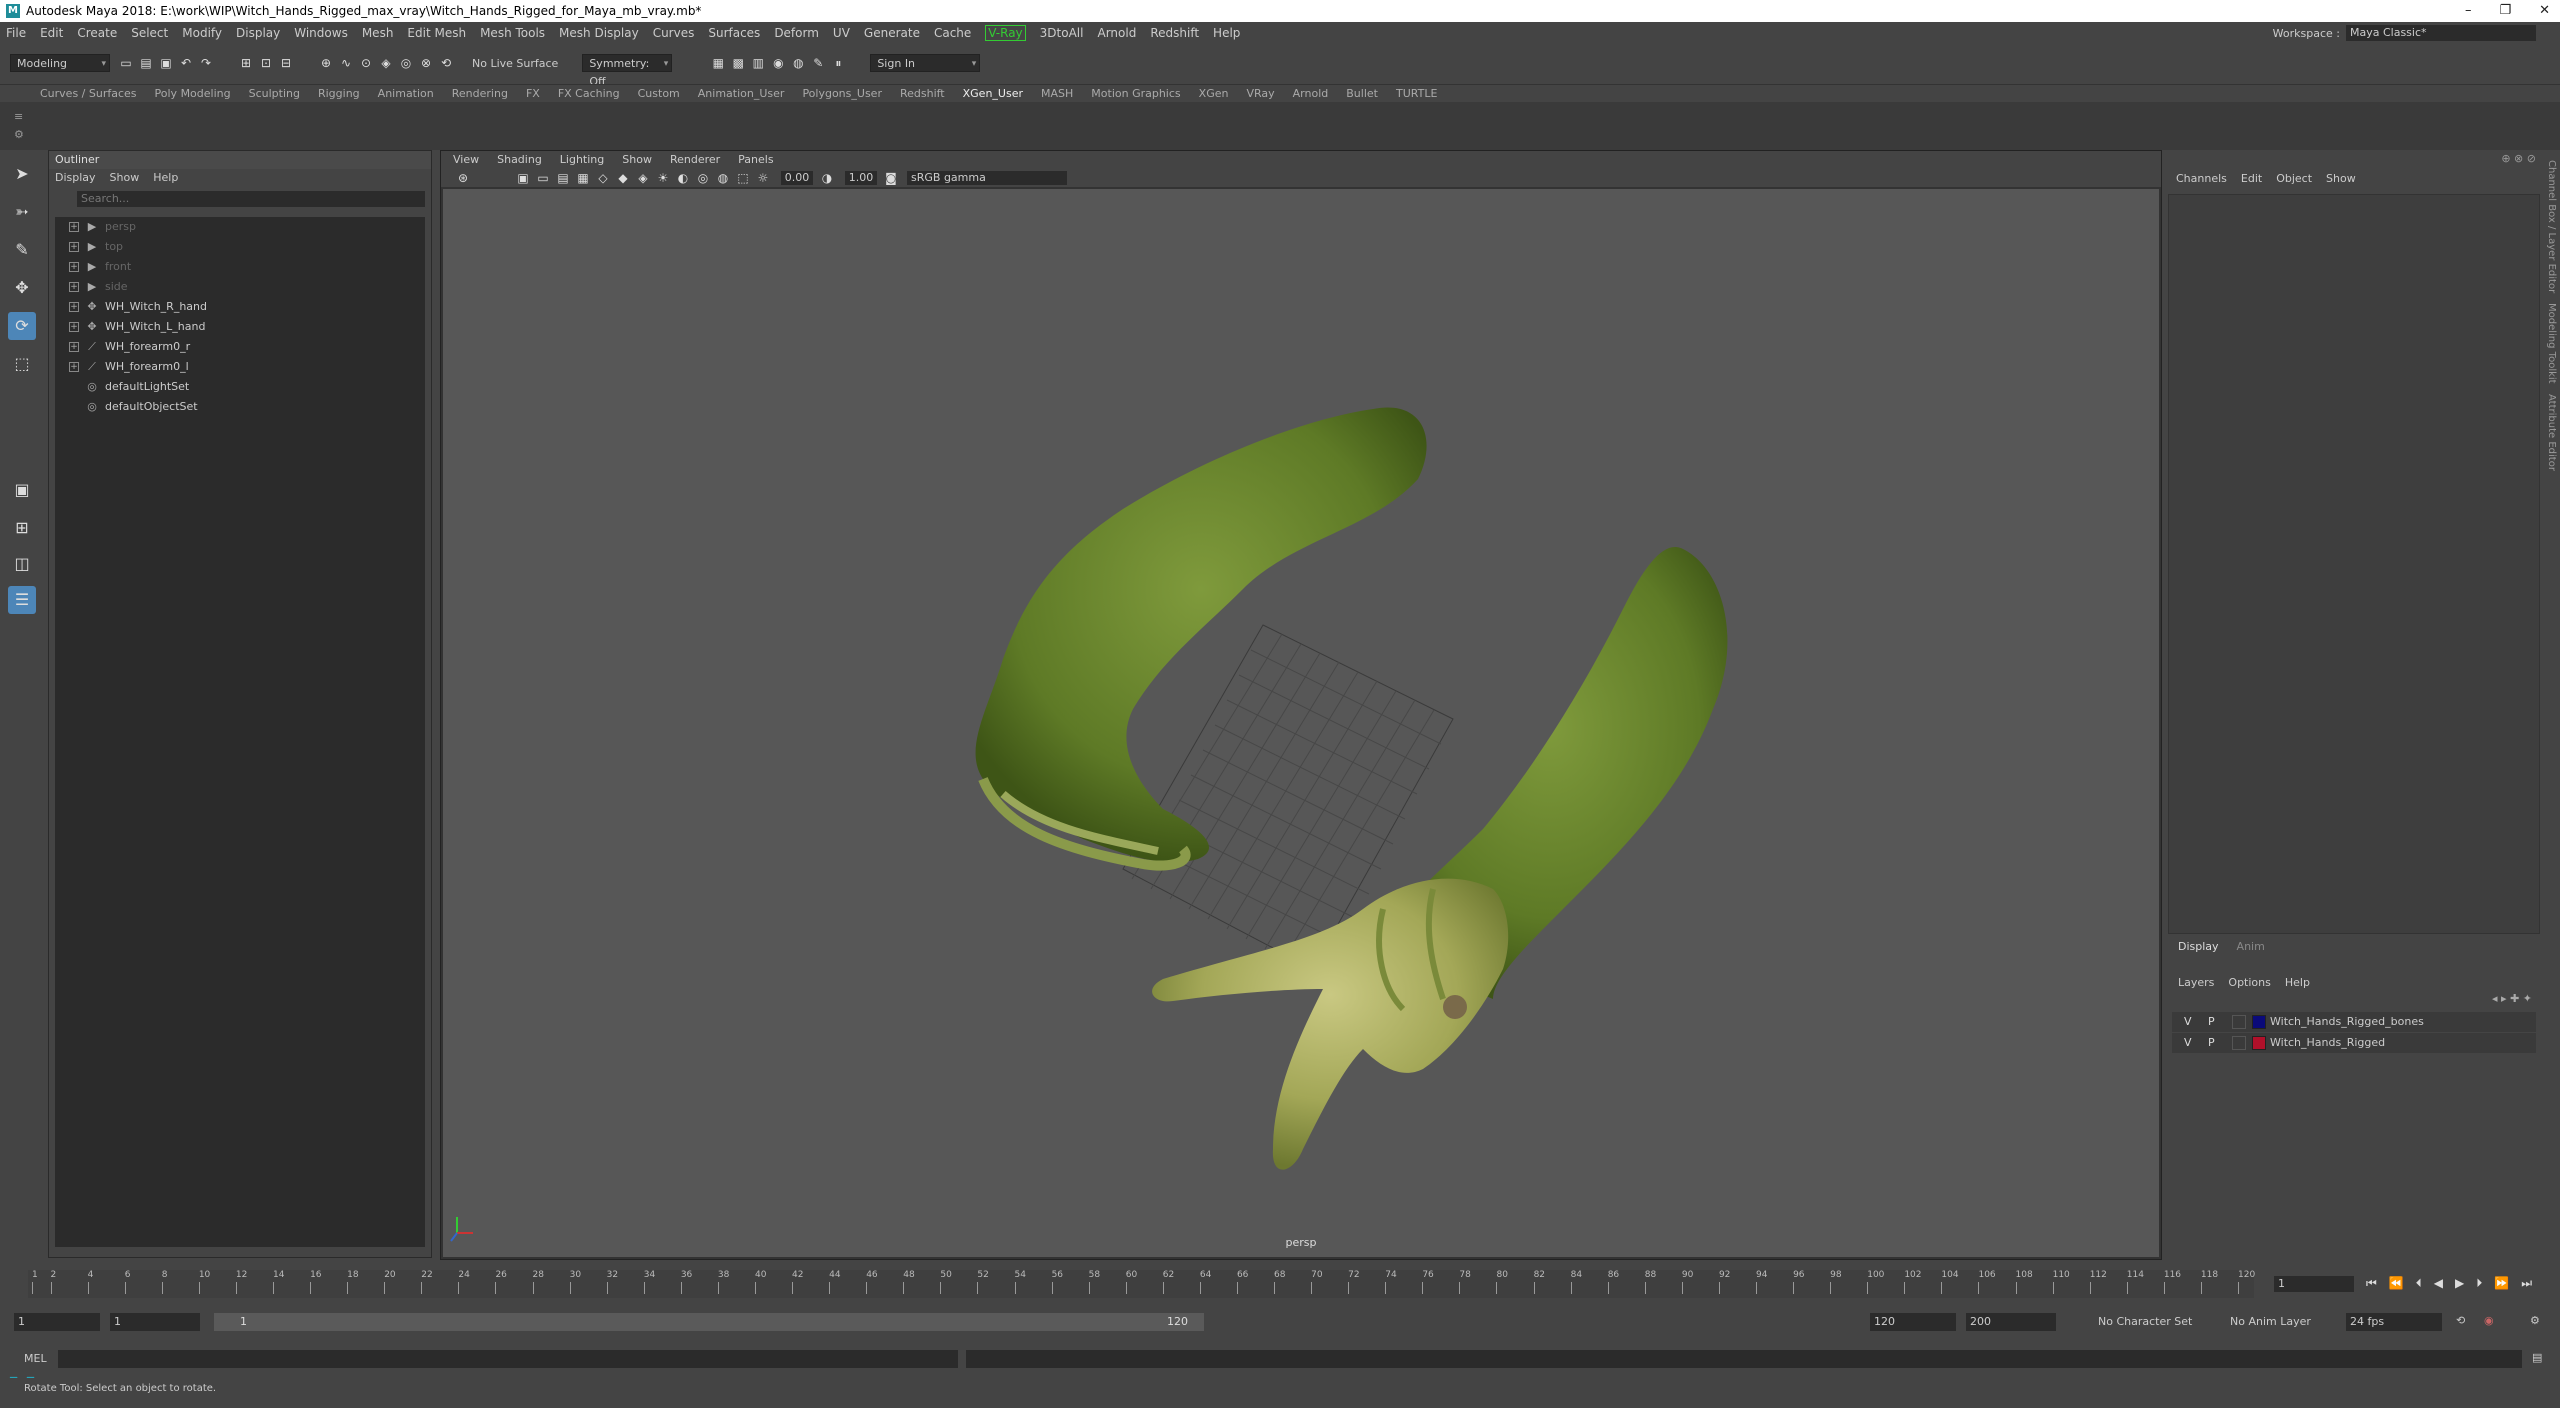  Describe the element at coordinates (2201, 178) in the screenshot. I see `channel-menu-channels: Channels` at that location.